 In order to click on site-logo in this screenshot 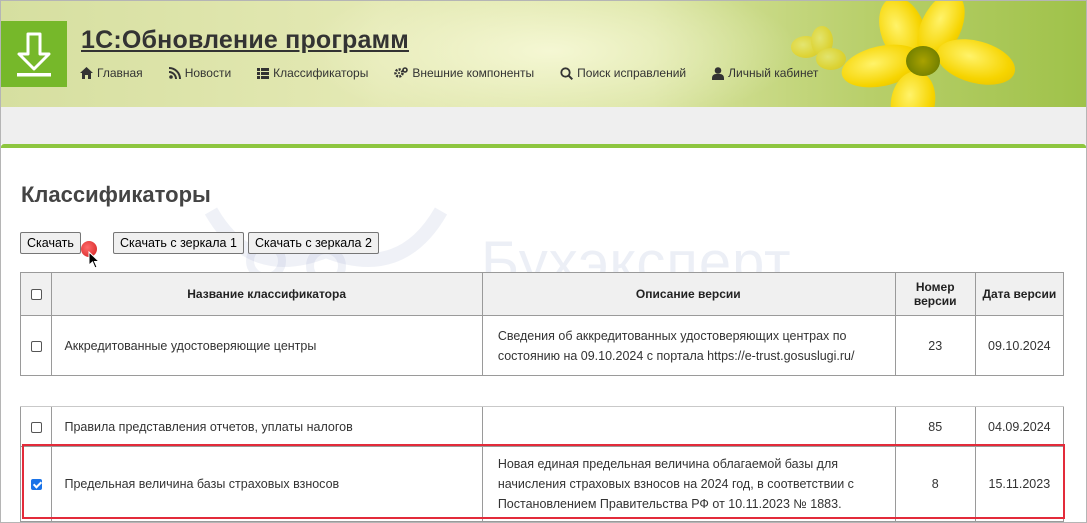, I will do `click(34, 54)`.